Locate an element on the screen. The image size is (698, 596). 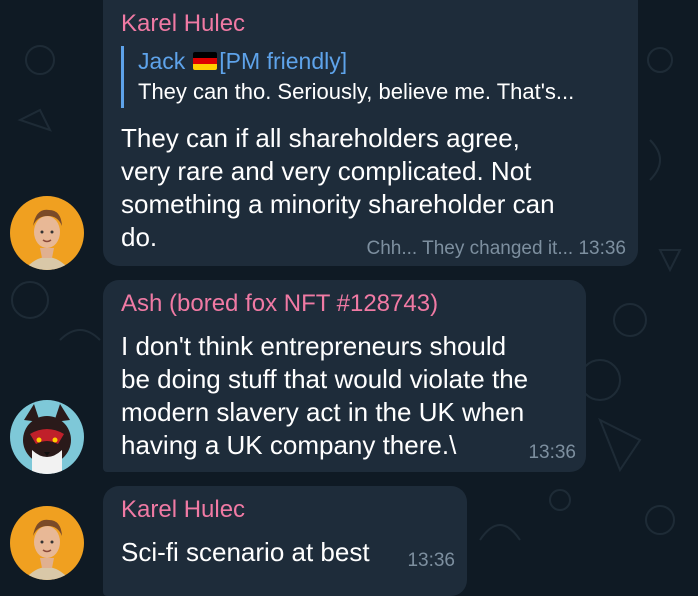
message-line: be doing stuff that would violate the is located at coordinates (325, 379).